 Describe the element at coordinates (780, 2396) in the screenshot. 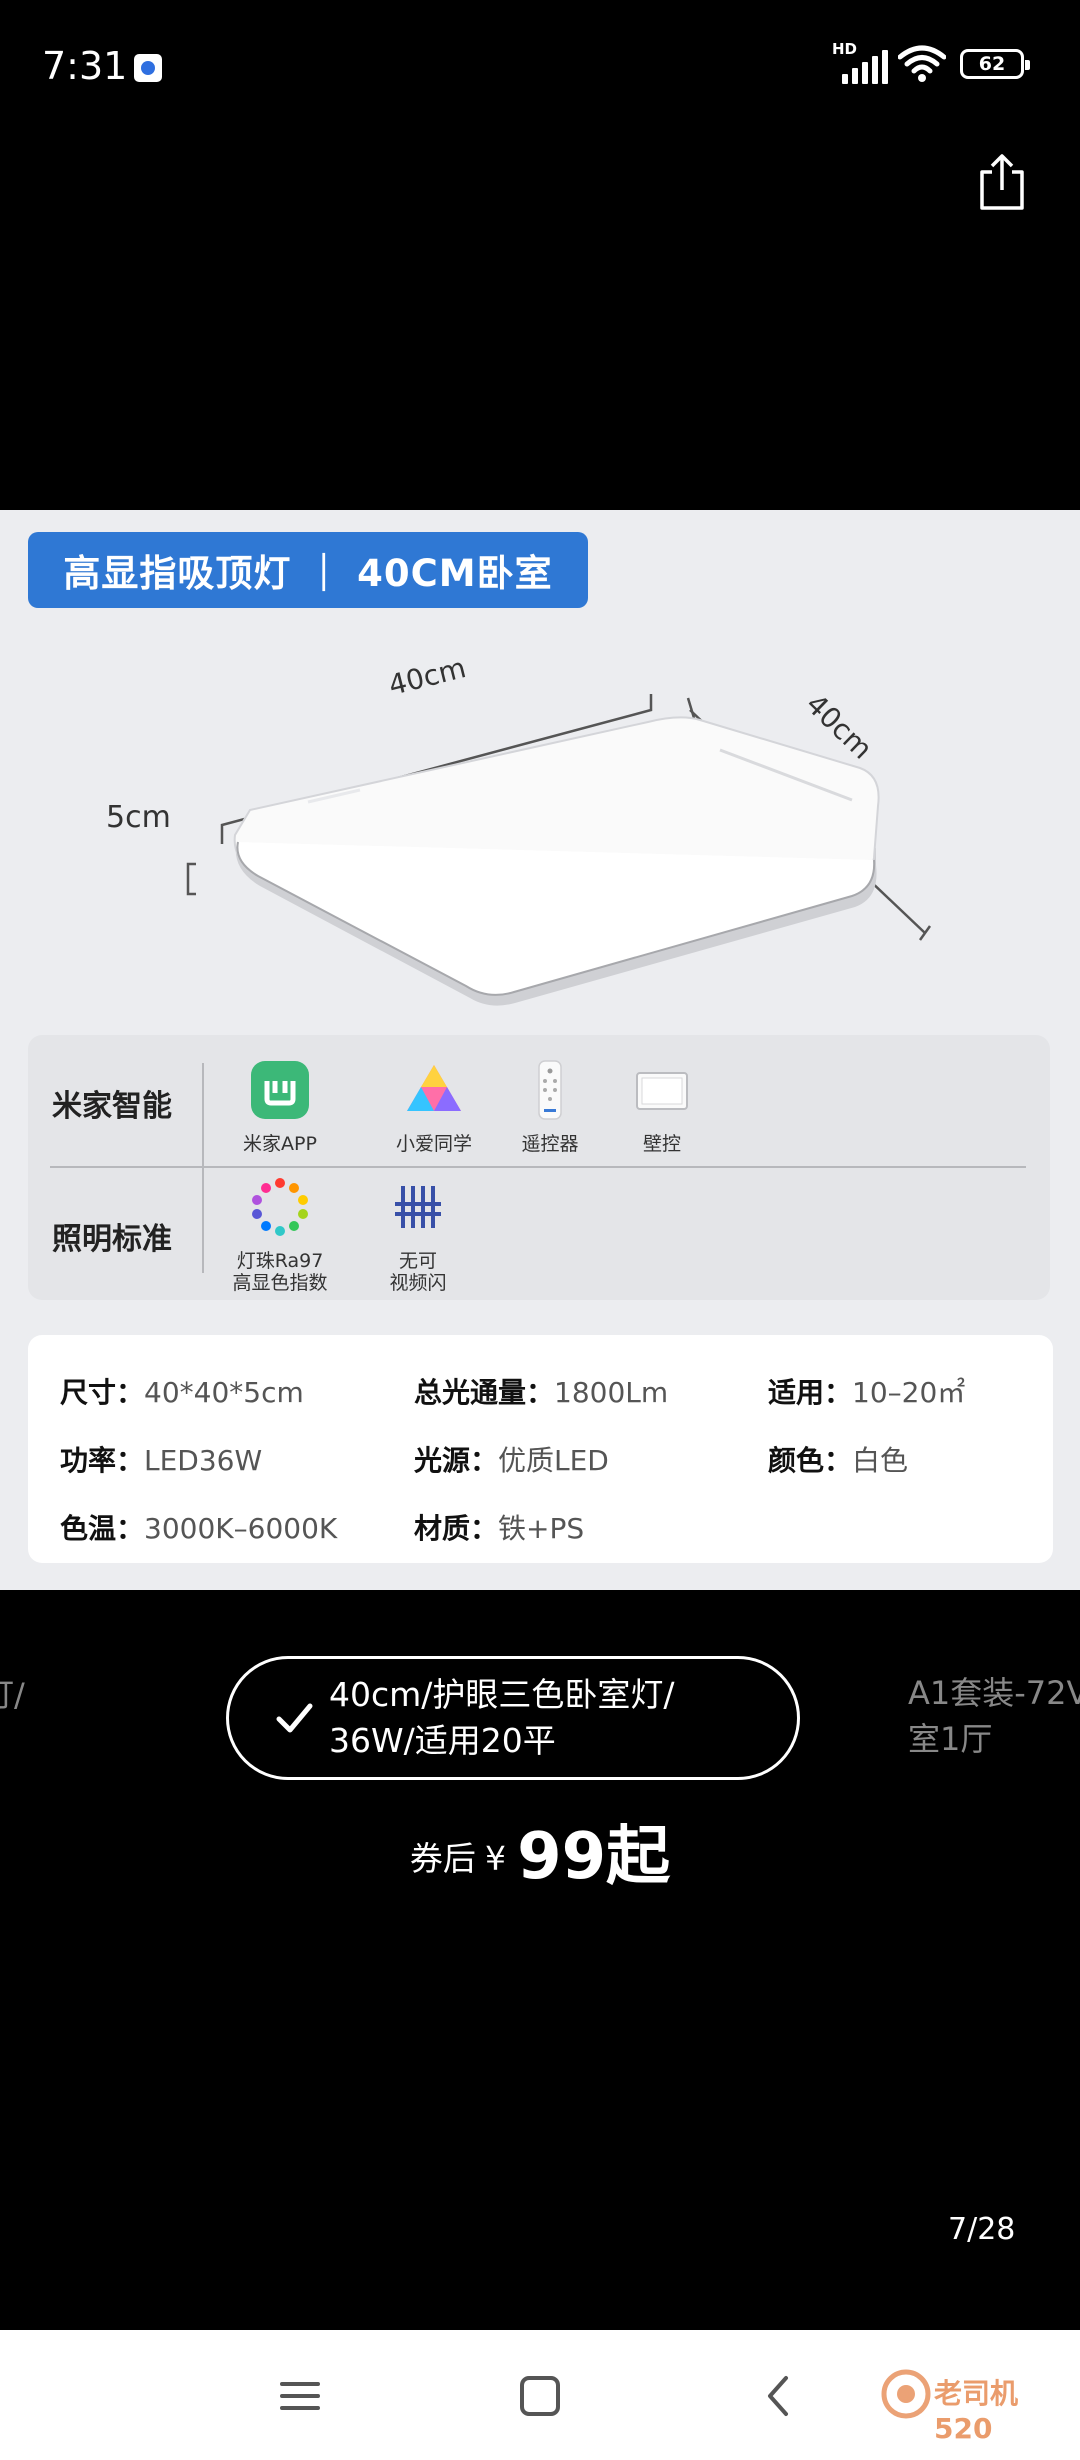

I see `back-icon` at that location.